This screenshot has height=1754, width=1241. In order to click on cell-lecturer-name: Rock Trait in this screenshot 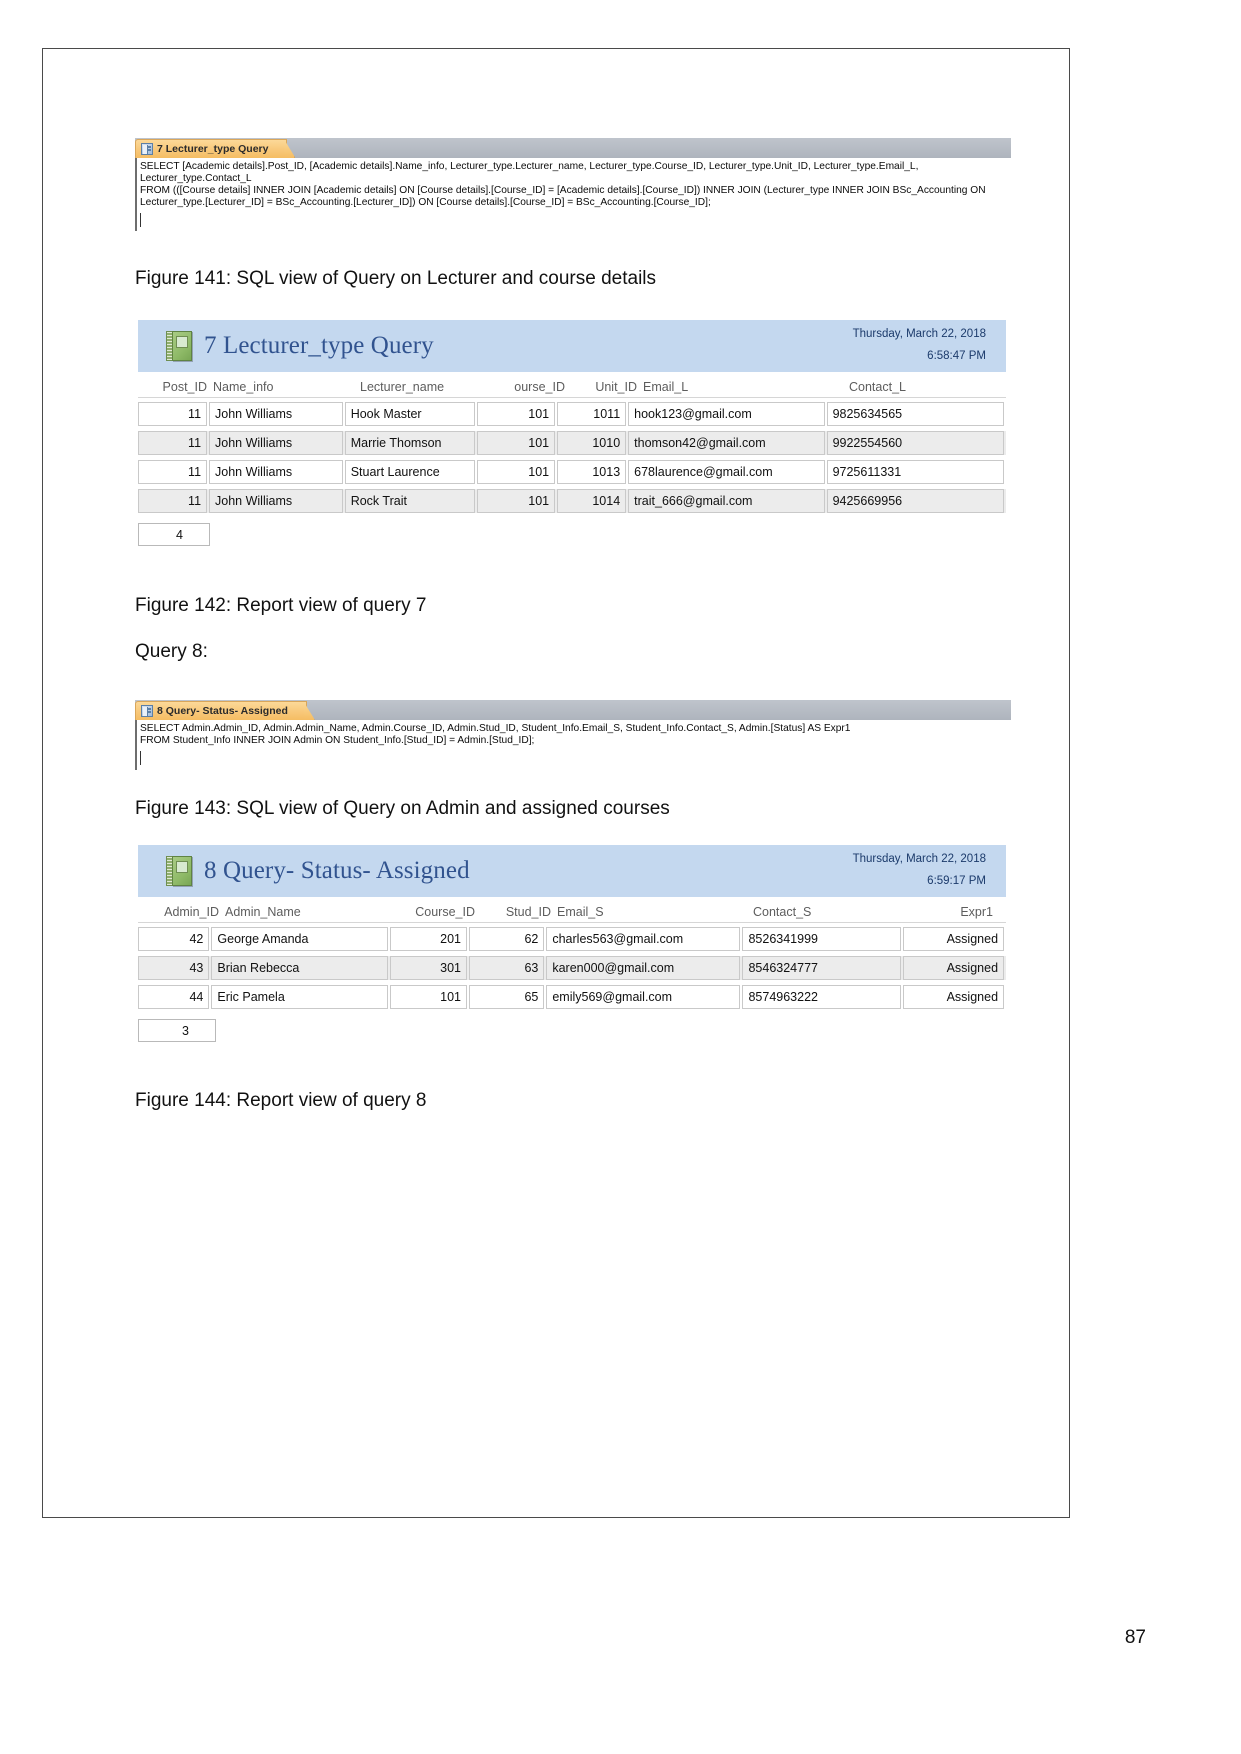, I will do `click(409, 501)`.